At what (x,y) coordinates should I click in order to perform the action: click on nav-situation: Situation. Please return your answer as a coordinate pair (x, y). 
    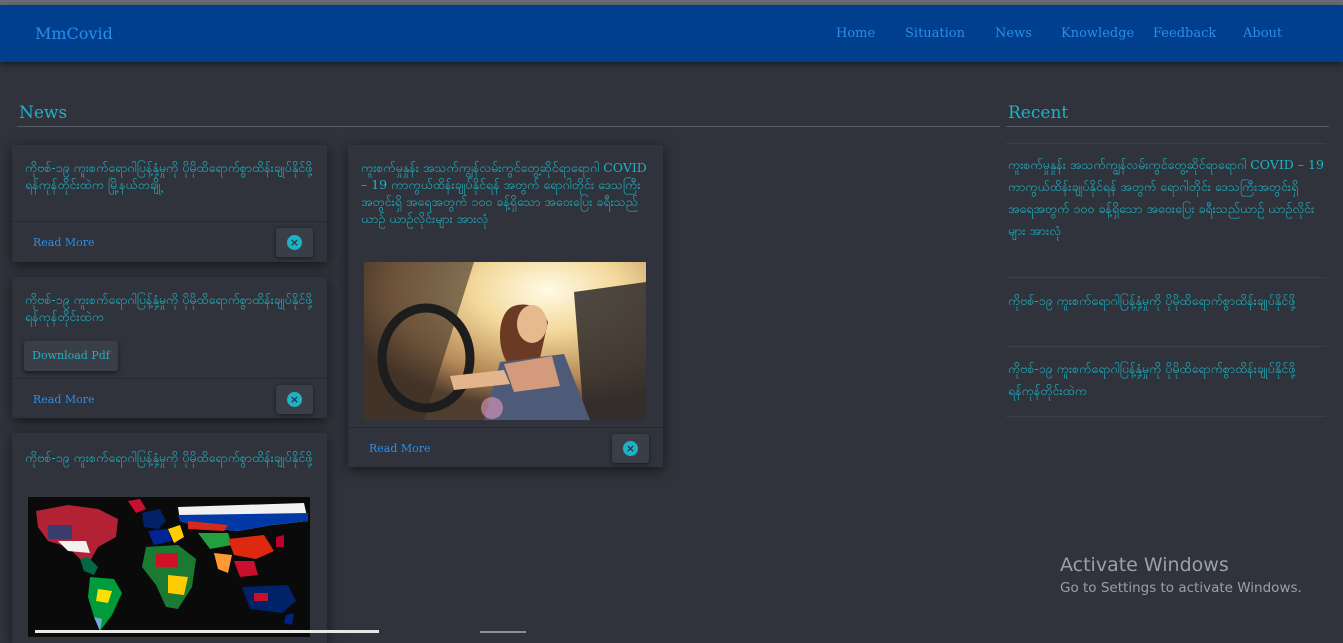
    Looking at the image, I should click on (935, 33).